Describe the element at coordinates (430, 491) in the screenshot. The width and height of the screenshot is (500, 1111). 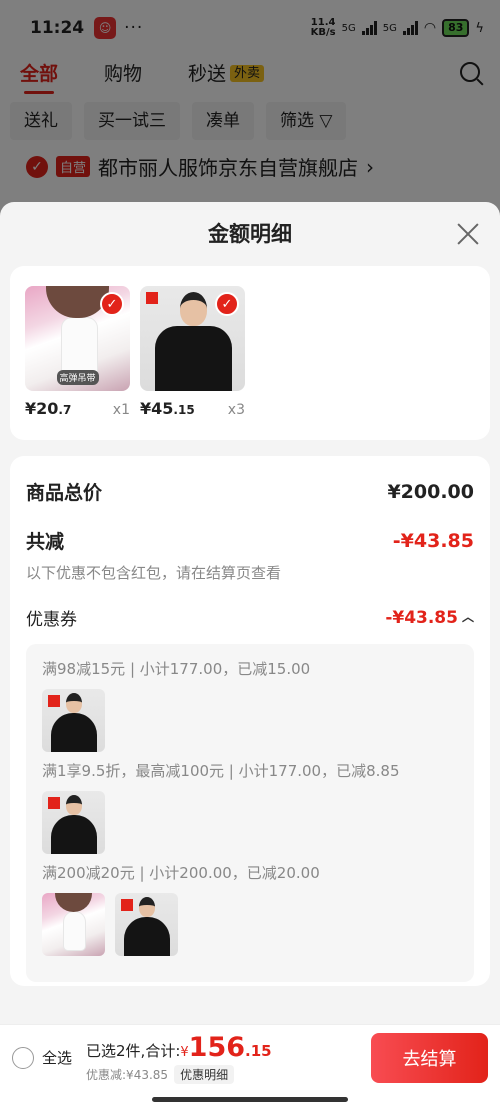
I see `total-value: ¥200.00` at that location.